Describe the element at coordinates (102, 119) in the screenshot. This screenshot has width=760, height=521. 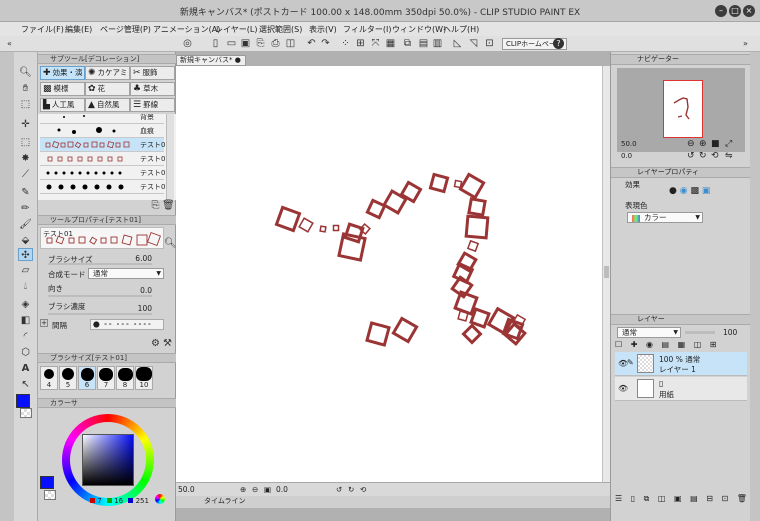
I see `list-item: 背景` at that location.